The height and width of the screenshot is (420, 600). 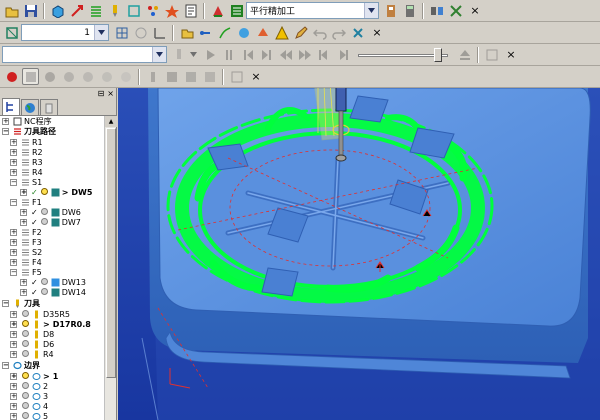 What do you see at coordinates (26, 232) in the screenshot?
I see `tree-node-toolpath: + F2` at bounding box center [26, 232].